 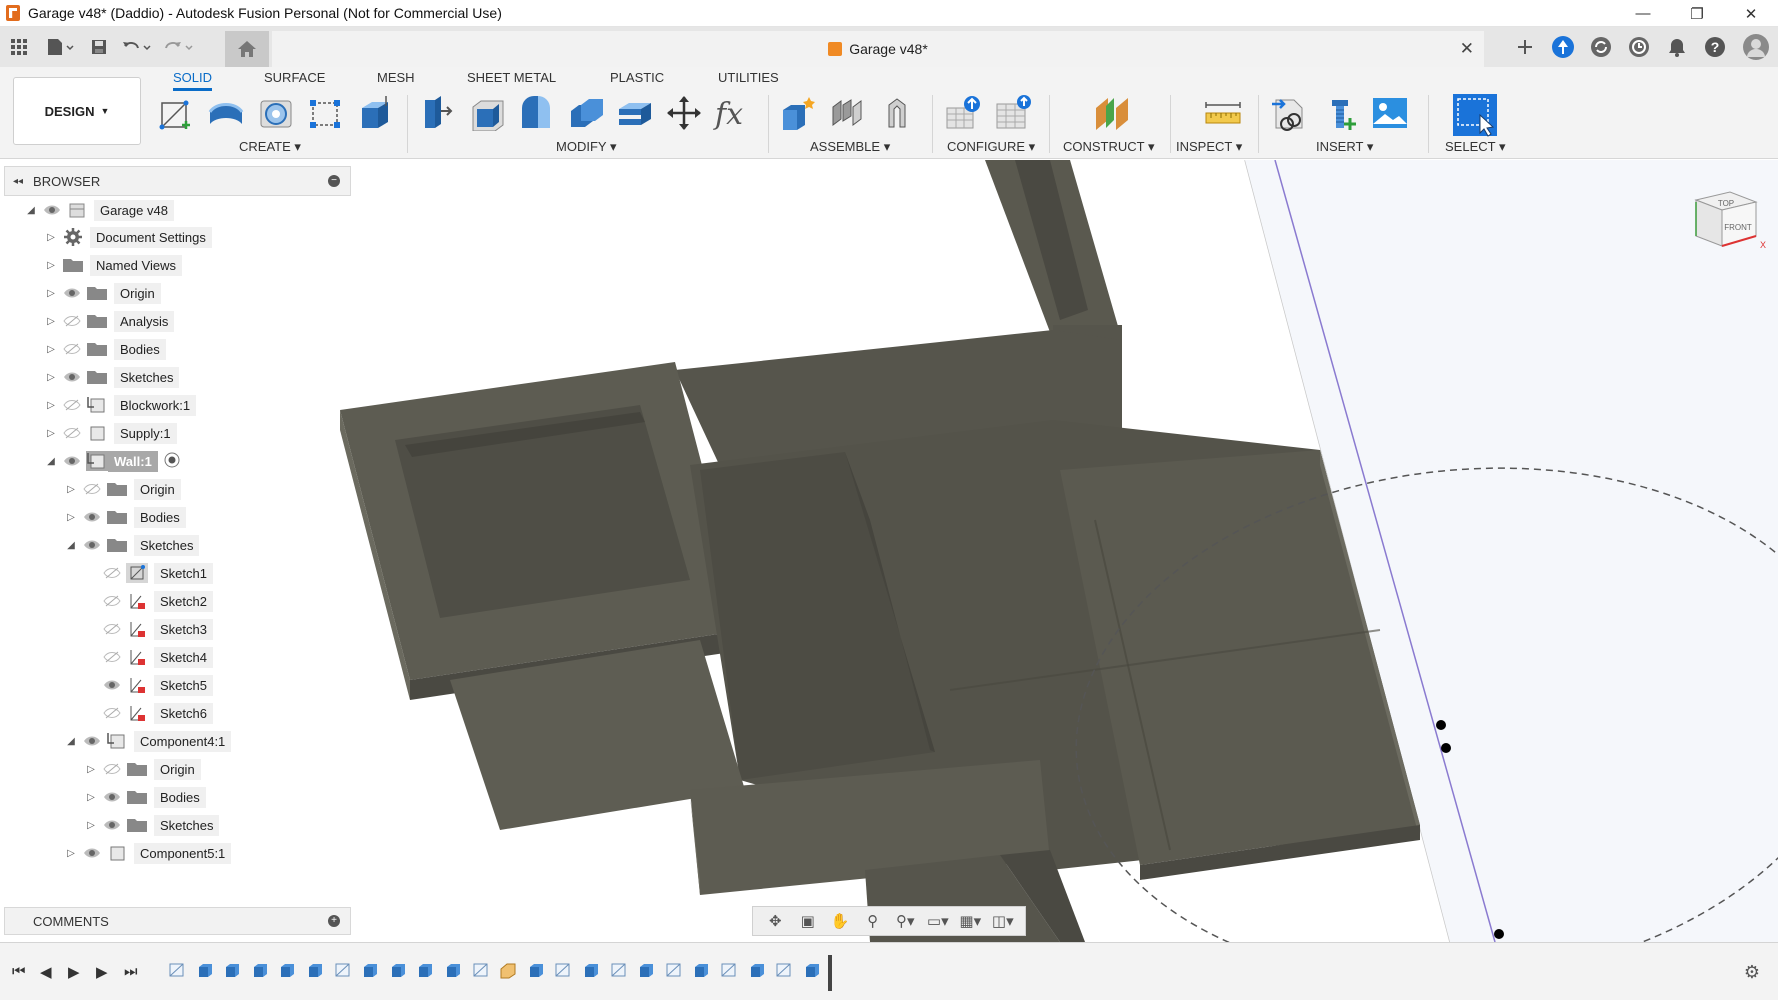 What do you see at coordinates (148, 853) in the screenshot?
I see `tree-item-component5: ▷ Component5:1` at bounding box center [148, 853].